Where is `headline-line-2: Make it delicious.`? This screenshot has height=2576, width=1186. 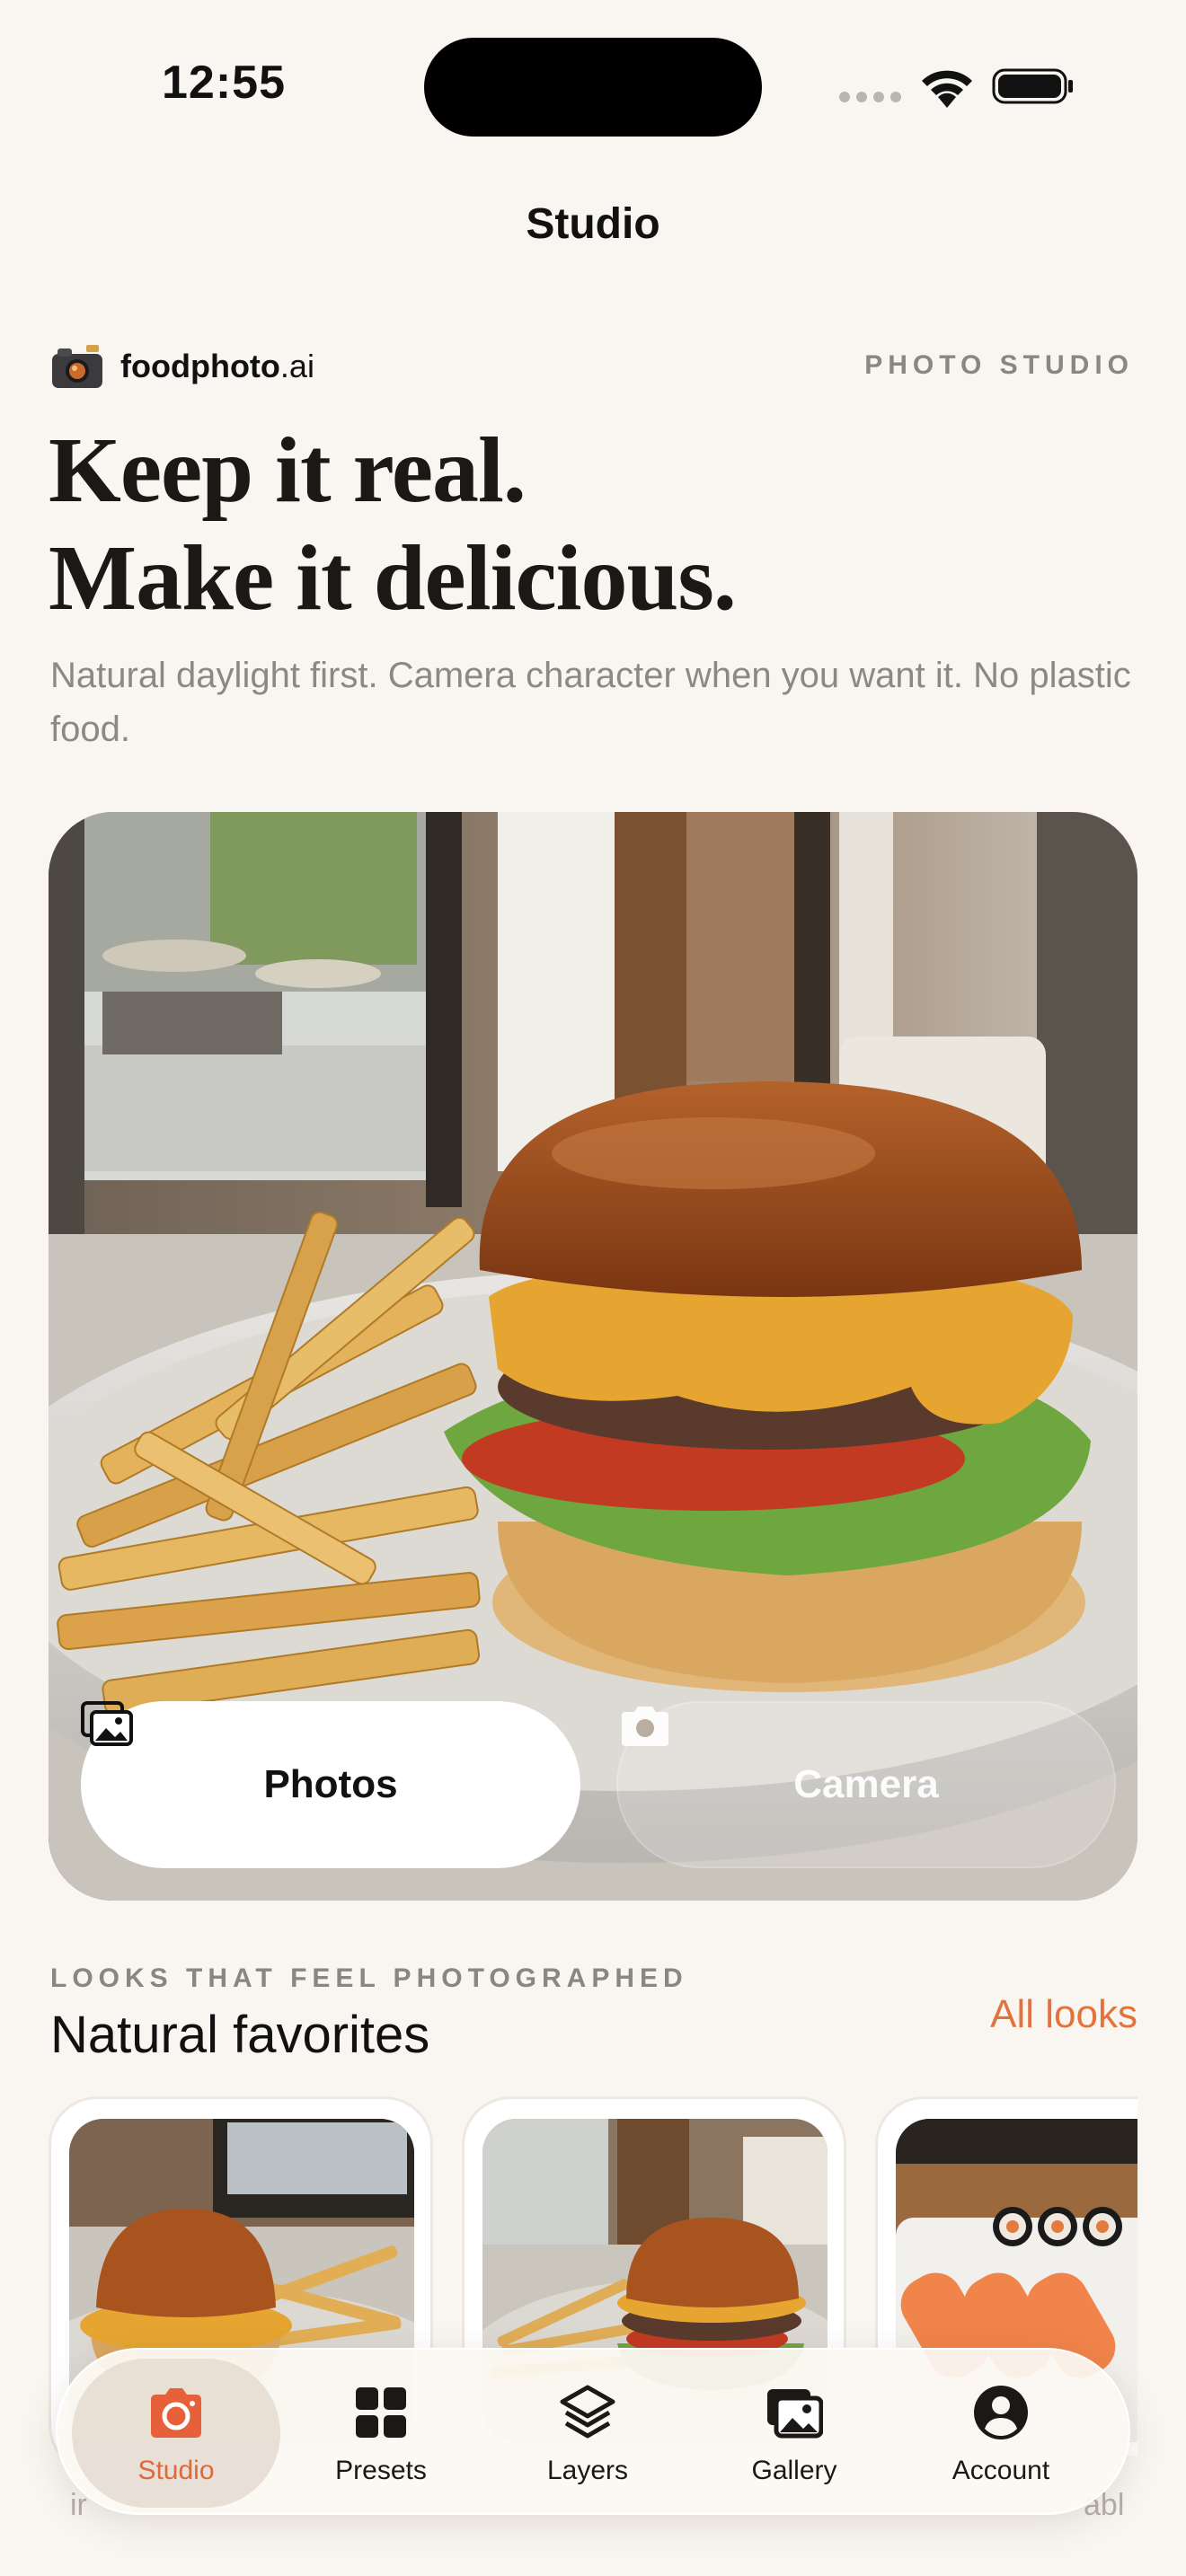
headline-line-2: Make it delicious. is located at coordinates (393, 578).